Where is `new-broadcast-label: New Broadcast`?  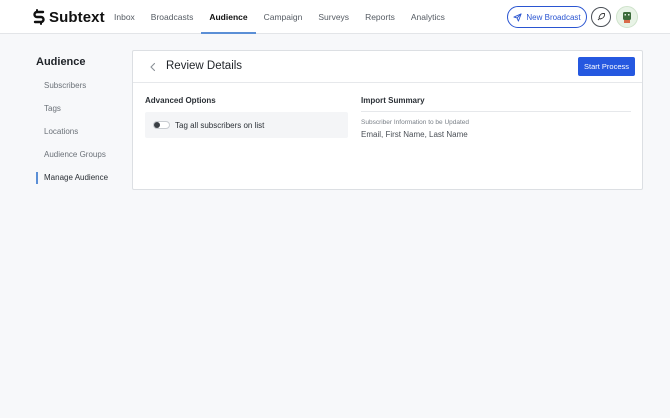
new-broadcast-label: New Broadcast is located at coordinates (553, 17).